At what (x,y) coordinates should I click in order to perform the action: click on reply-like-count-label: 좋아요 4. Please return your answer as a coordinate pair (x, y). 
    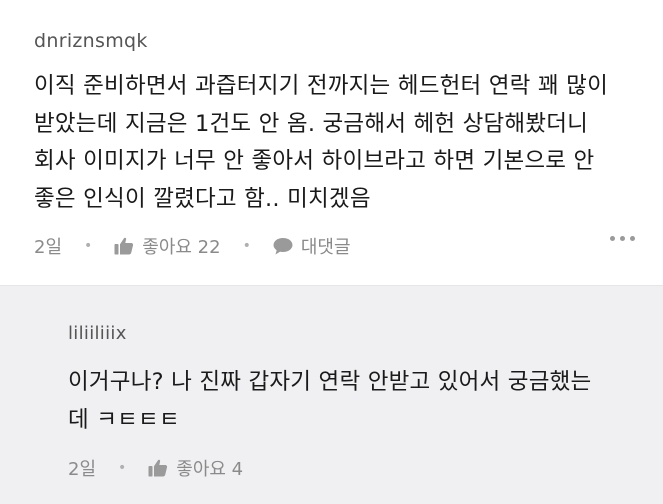
    Looking at the image, I should click on (210, 469).